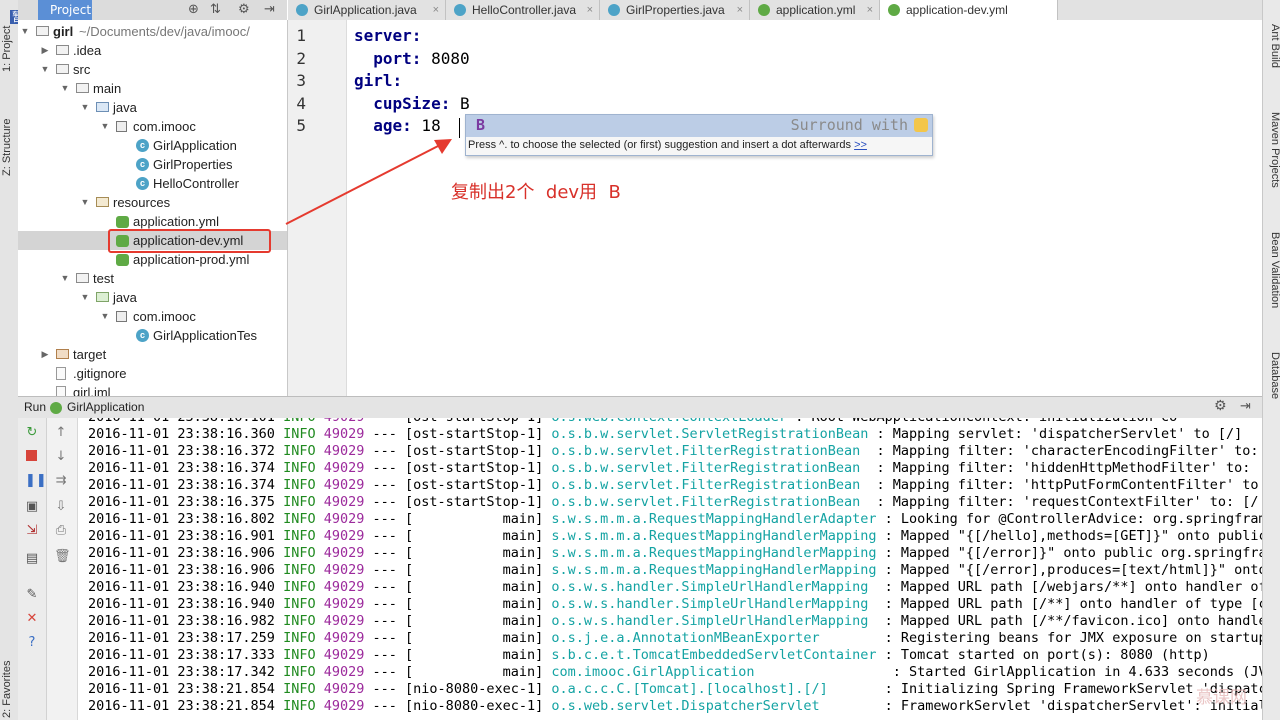 The image size is (1280, 720). I want to click on log-logger: o.s.b.w.servlet.ServletRegistrationBean, so click(710, 434).